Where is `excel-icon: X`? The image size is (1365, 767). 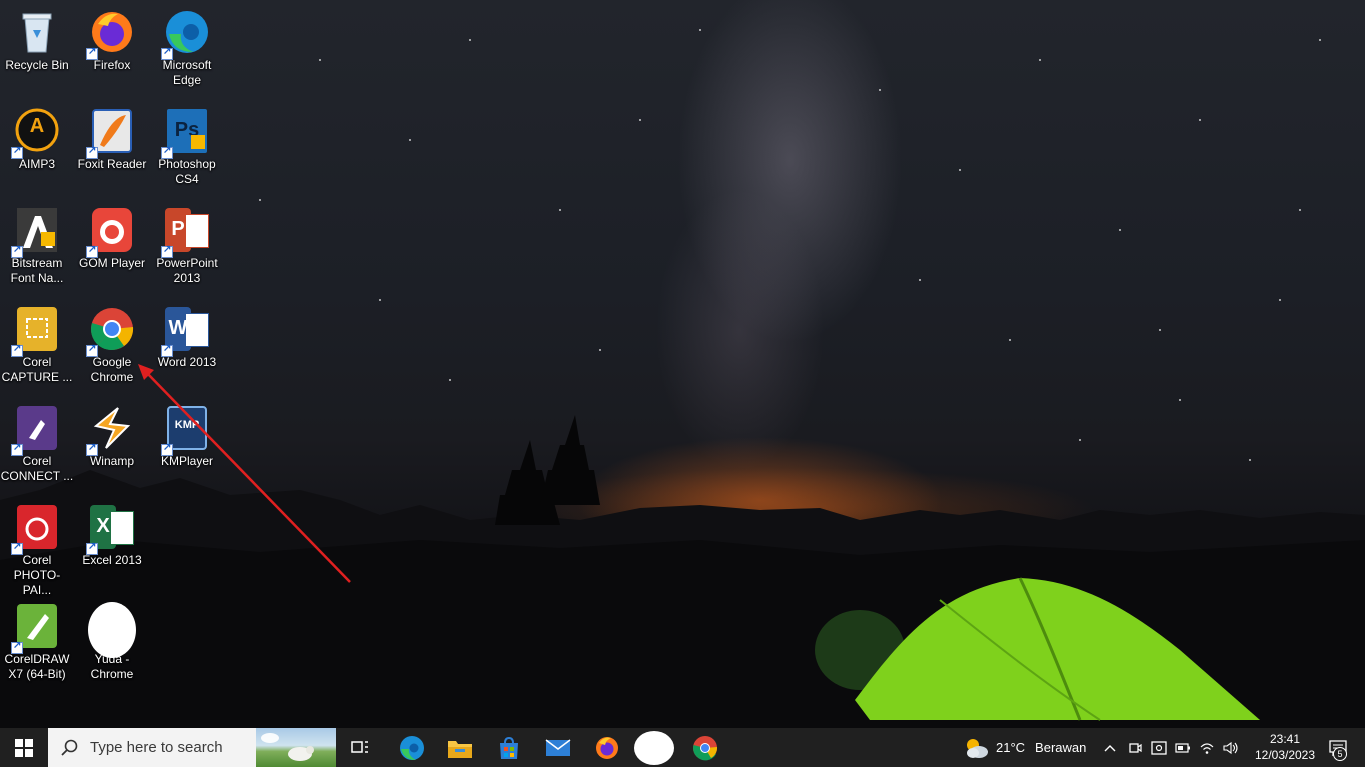 excel-icon: X is located at coordinates (111, 529).